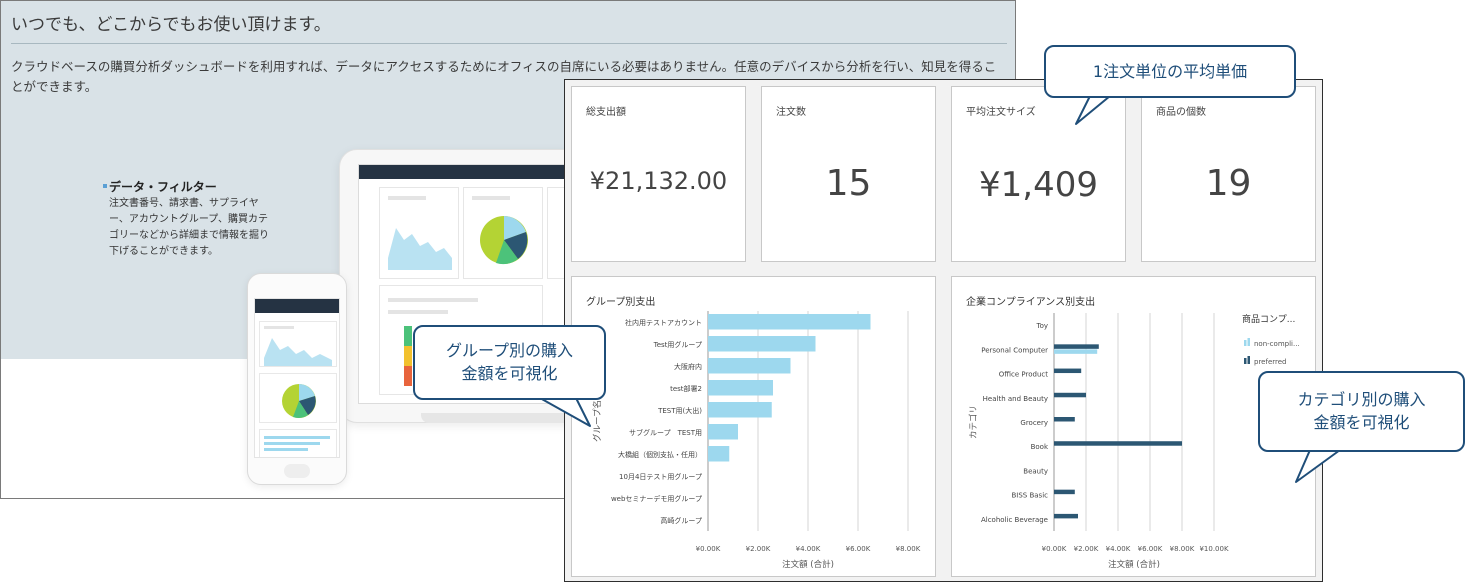 This screenshot has height=583, width=1466. What do you see at coordinates (1361, 399) in the screenshot?
I see `callout-text: カテゴリ別の購入` at bounding box center [1361, 399].